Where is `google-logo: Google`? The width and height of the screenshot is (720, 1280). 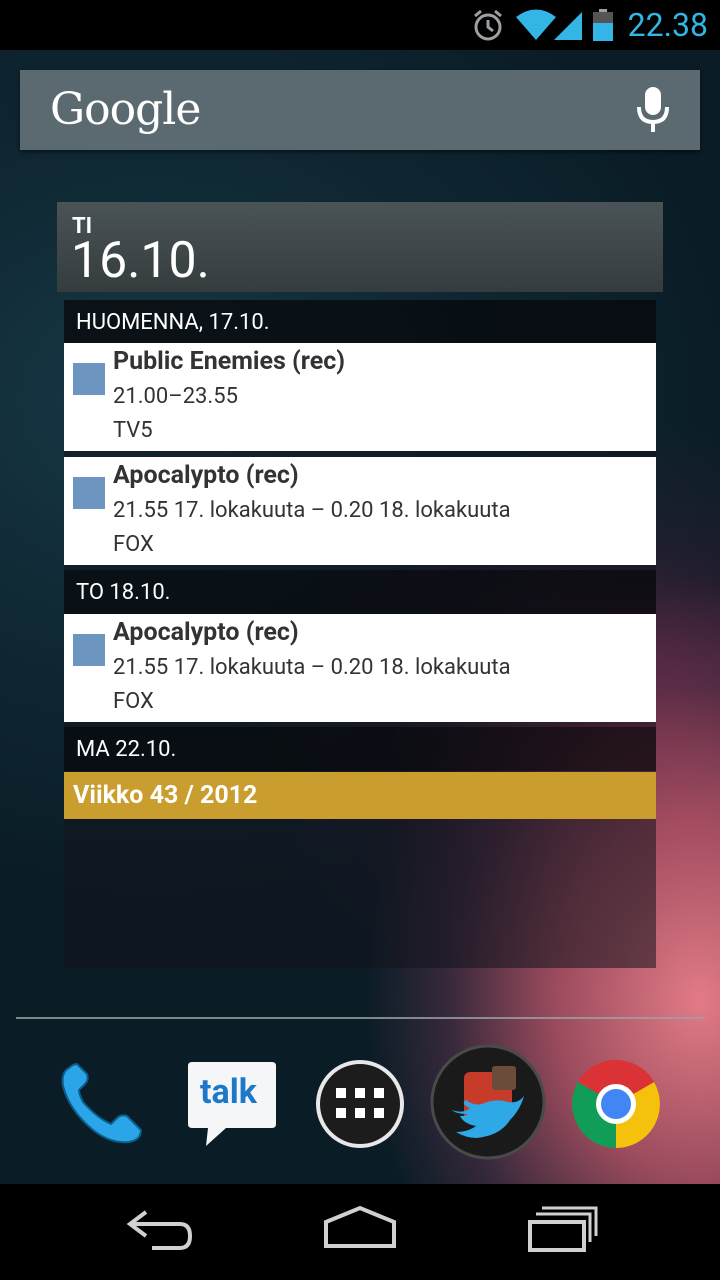
google-logo: Google is located at coordinates (125, 109).